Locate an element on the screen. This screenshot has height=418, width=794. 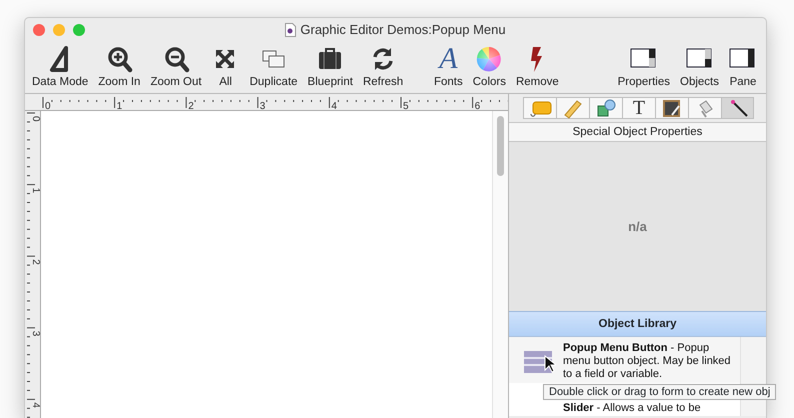
font-letter-icon: A is located at coordinates (448, 59).